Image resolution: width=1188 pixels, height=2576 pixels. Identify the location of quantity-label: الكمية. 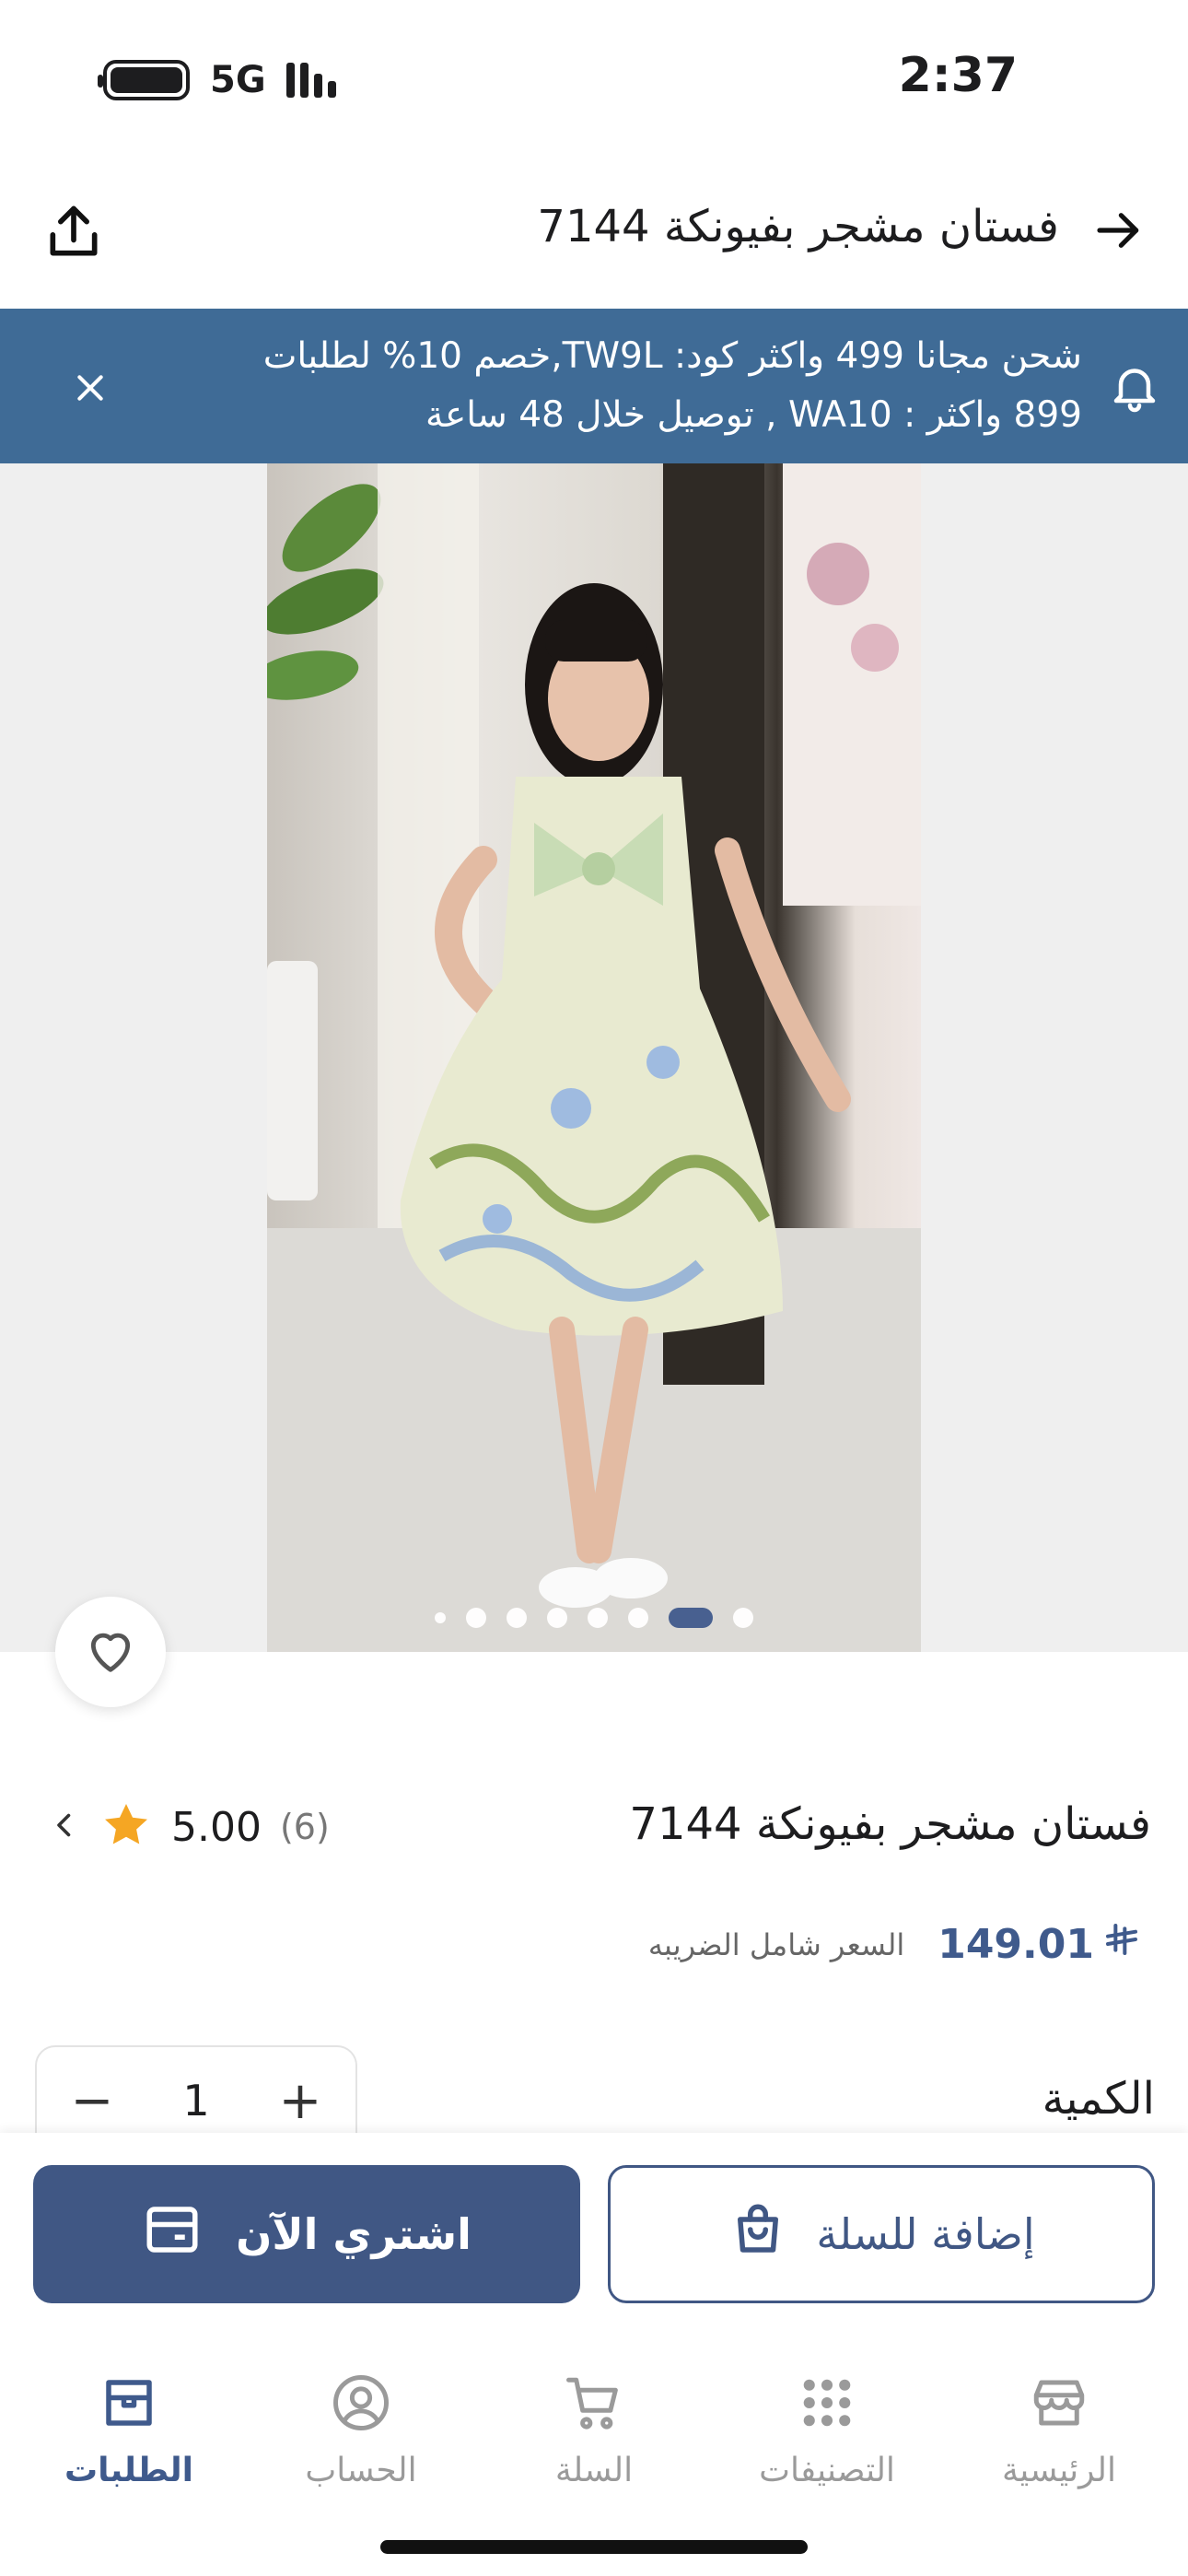
(1098, 2099).